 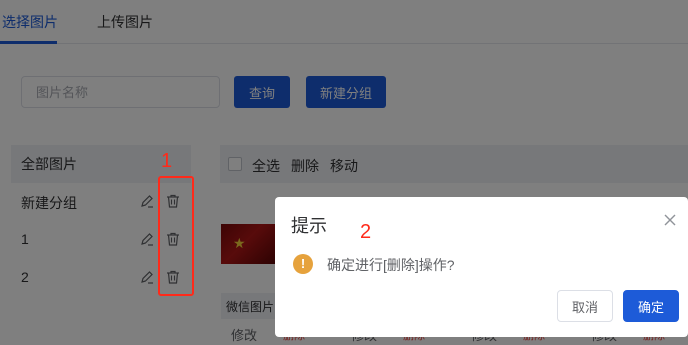 I want to click on annotation-highlight-box, so click(x=176, y=236).